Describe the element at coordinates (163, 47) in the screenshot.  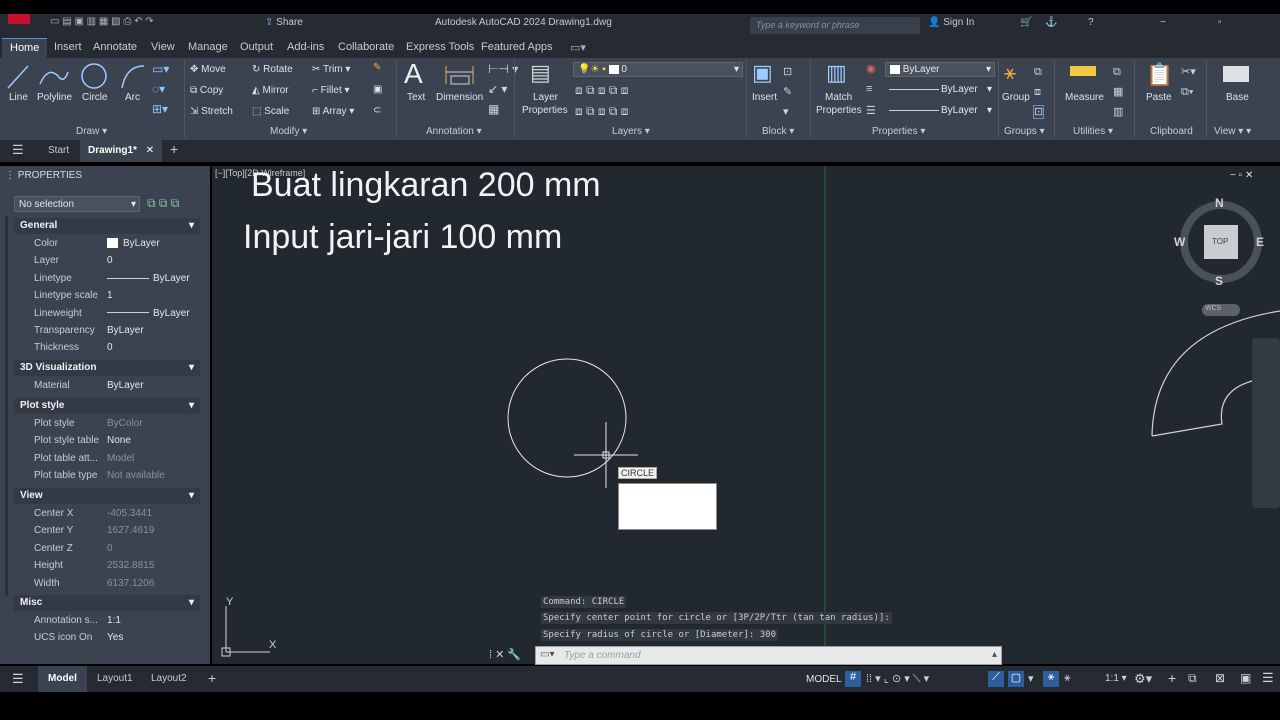
I see `tab-view: View` at that location.